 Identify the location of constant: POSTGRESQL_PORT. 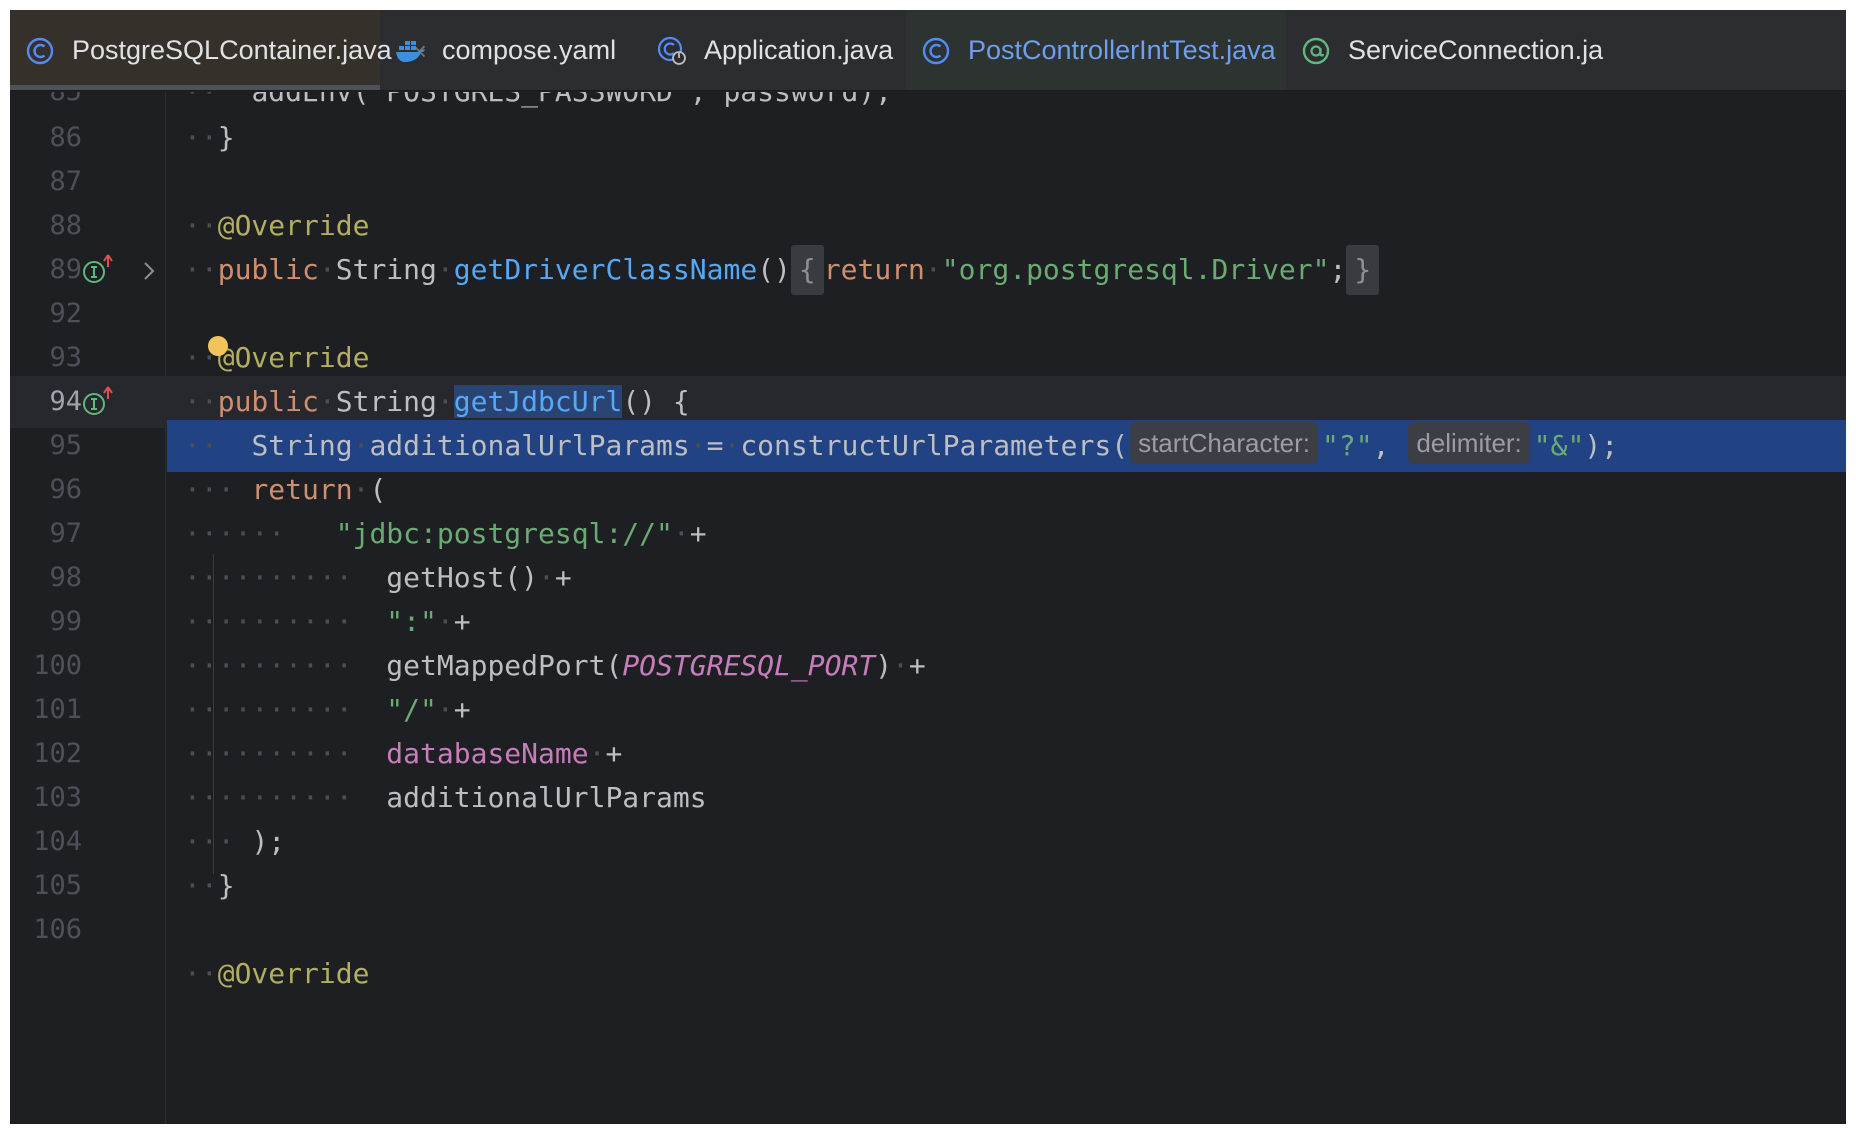
(749, 665).